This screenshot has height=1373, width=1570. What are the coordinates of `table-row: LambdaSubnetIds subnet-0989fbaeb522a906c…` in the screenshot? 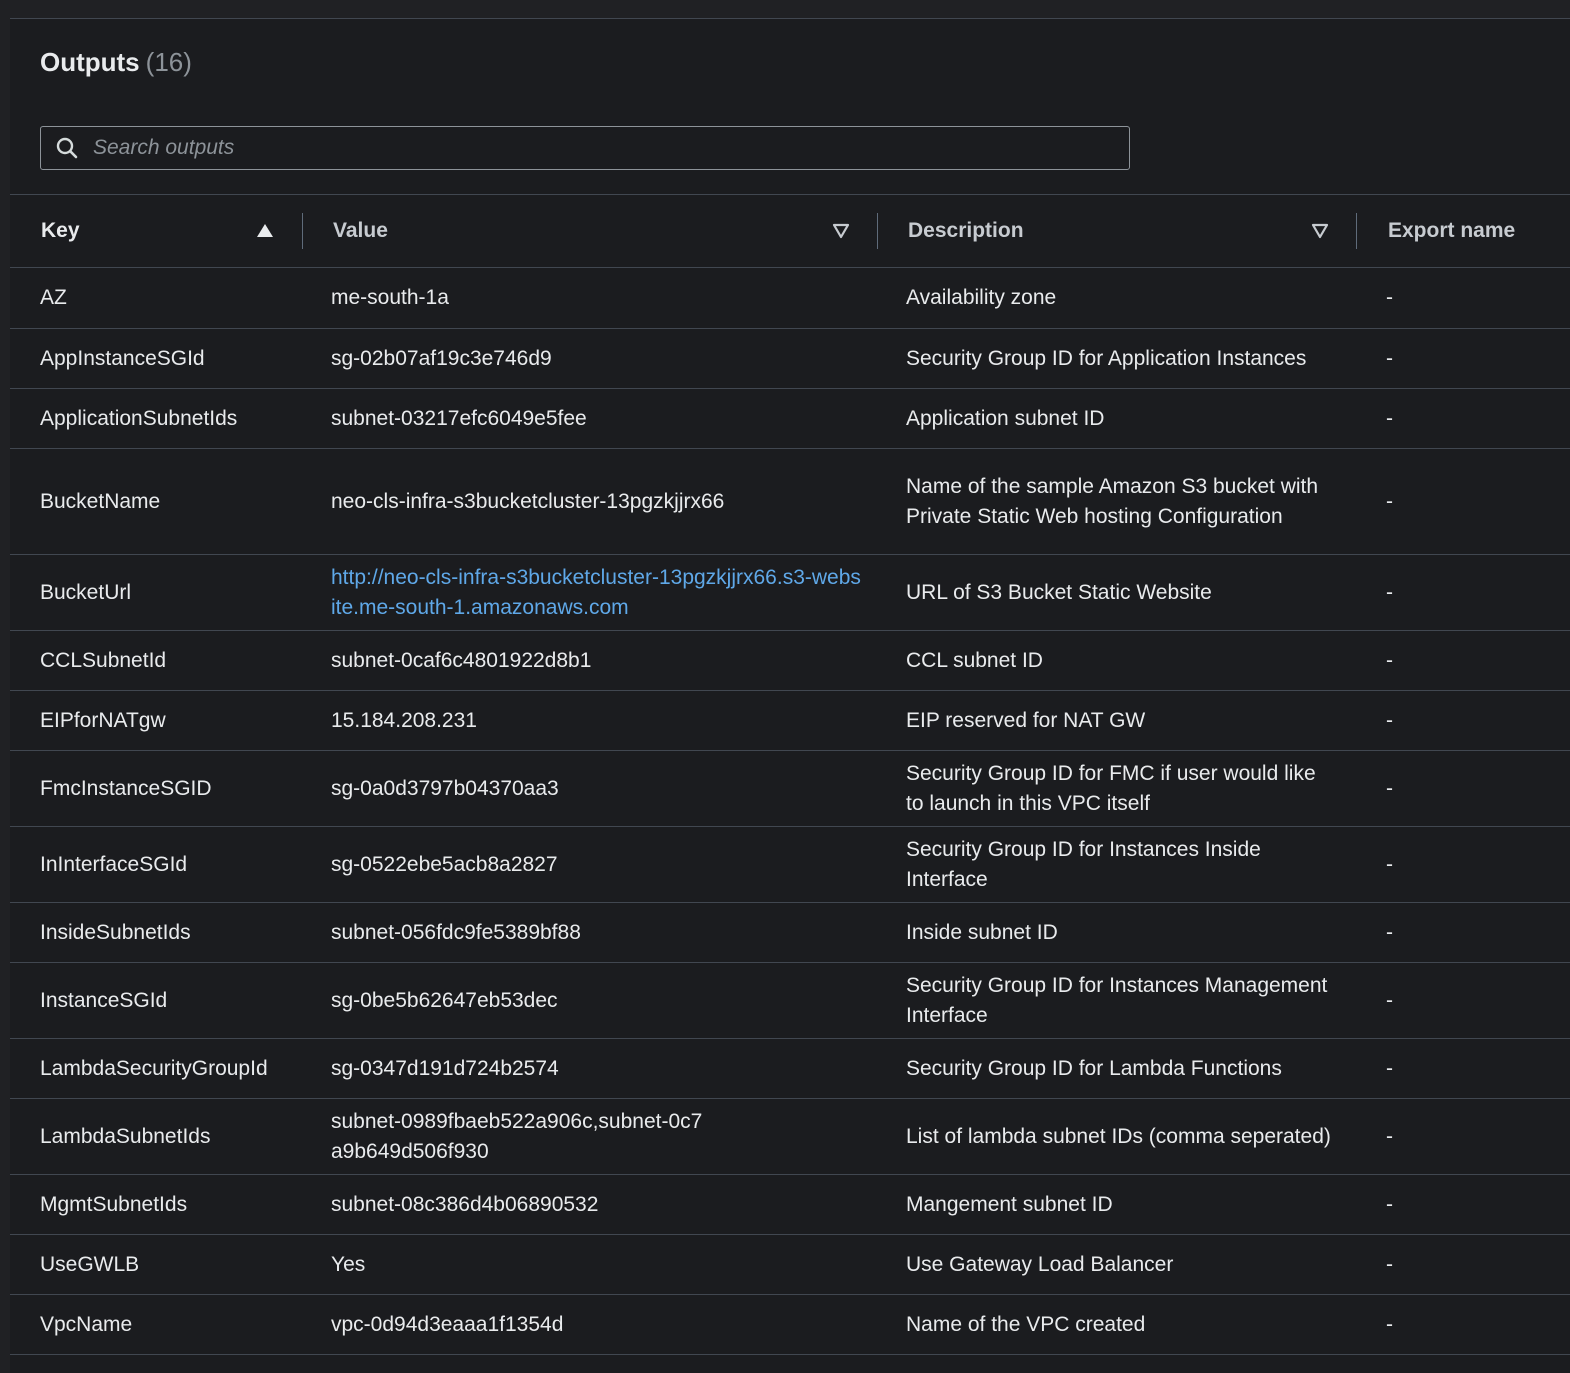 It's located at (790, 1137).